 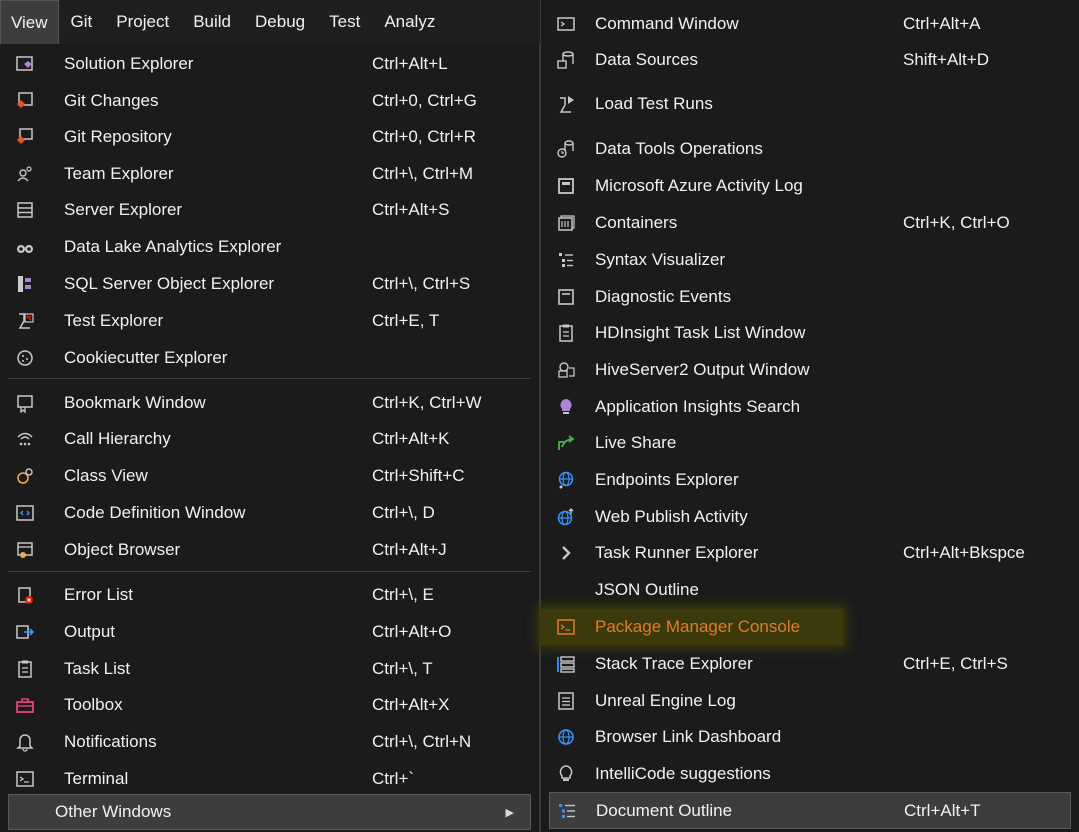 What do you see at coordinates (269, 632) in the screenshot?
I see `menu-item-output: Output Ctrl+Alt+O` at bounding box center [269, 632].